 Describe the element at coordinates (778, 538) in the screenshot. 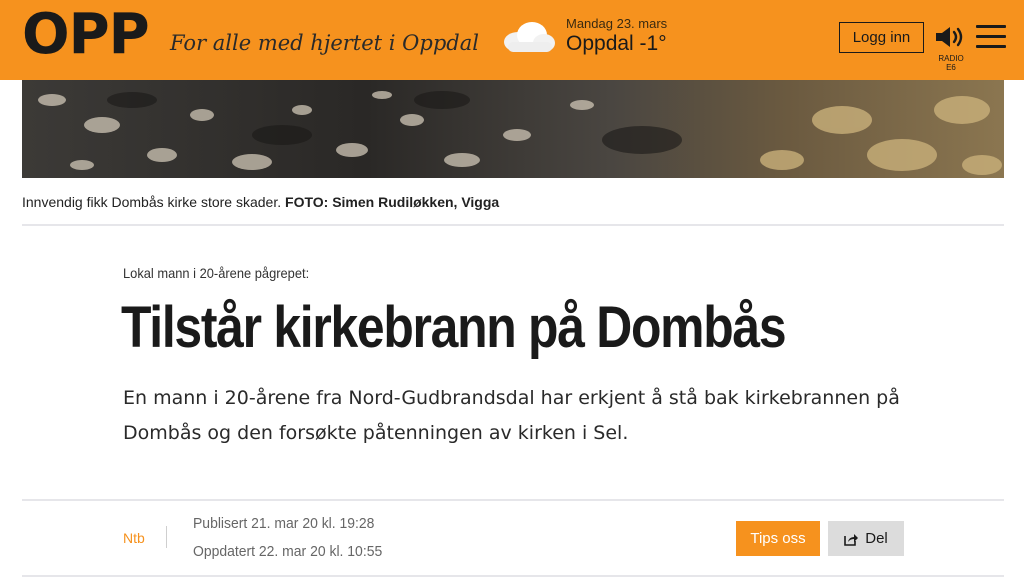

I see `tips-button: Tips oss` at that location.